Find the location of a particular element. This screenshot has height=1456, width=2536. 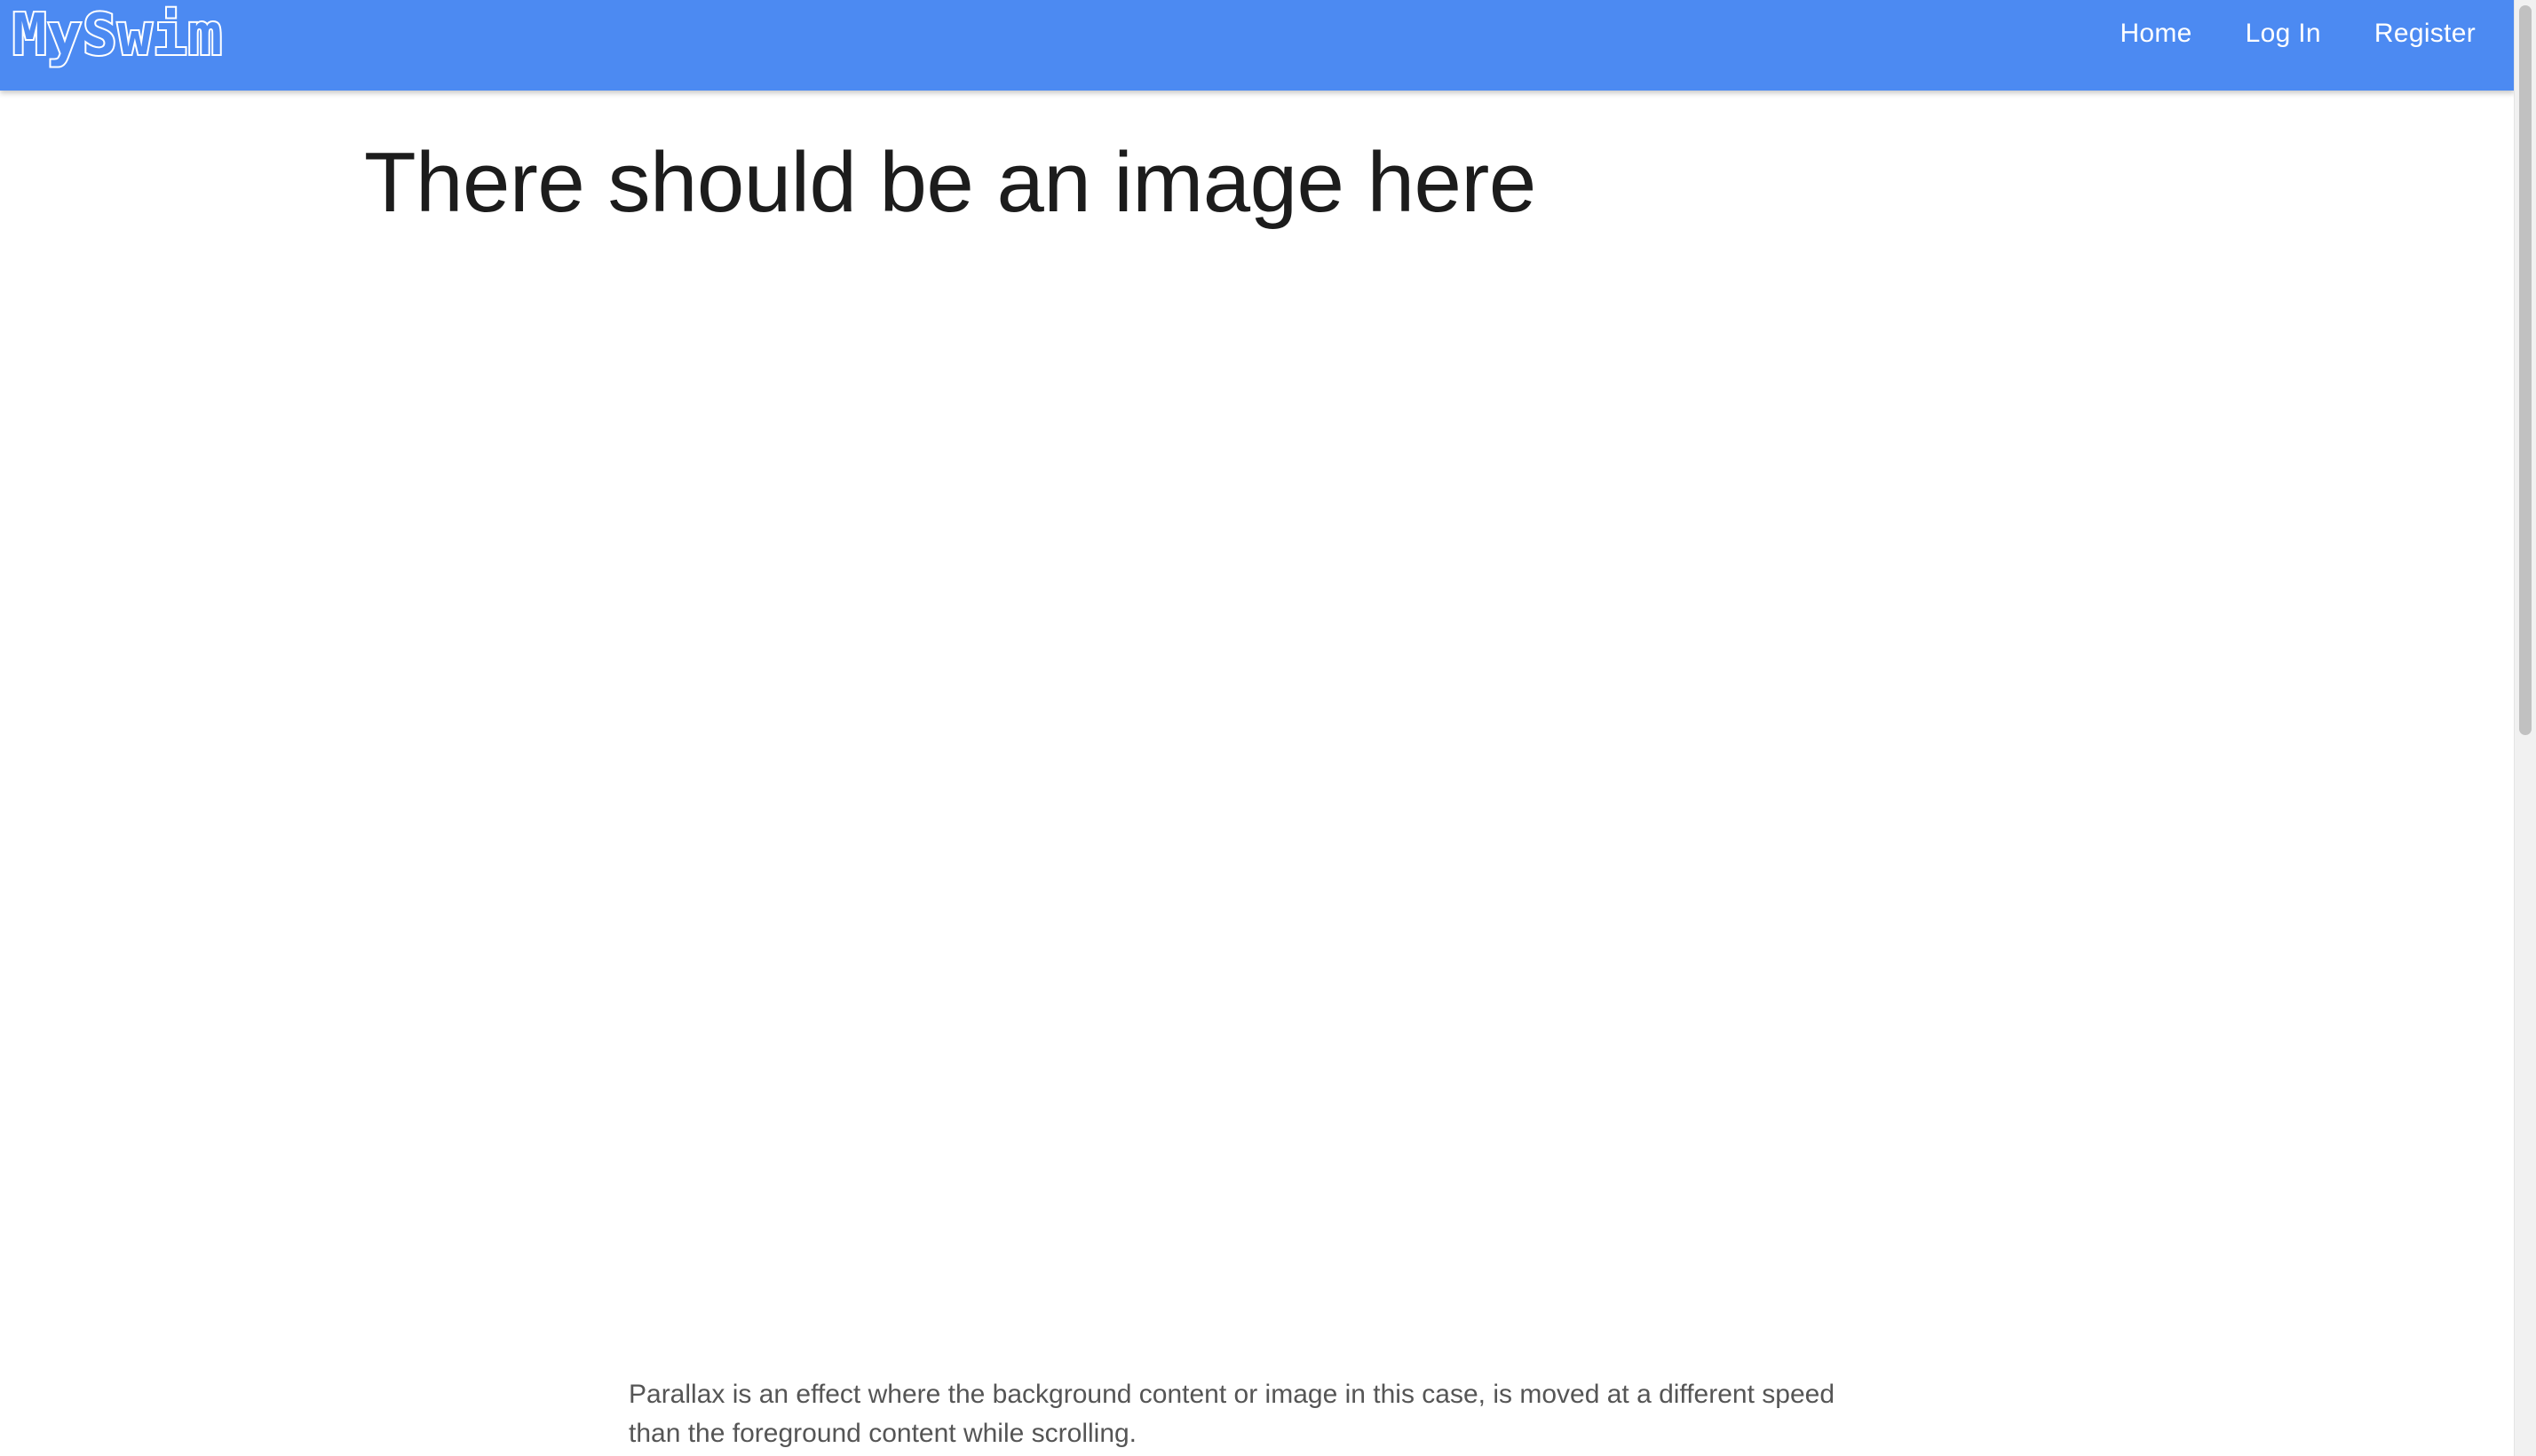

vertical-scrollbar is located at coordinates (2525, 728).